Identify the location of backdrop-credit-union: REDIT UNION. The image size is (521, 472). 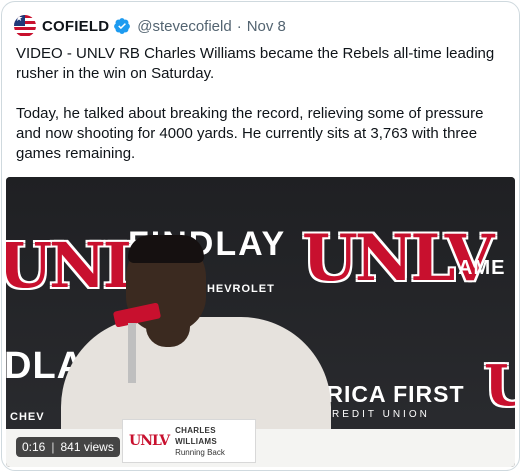
(381, 414).